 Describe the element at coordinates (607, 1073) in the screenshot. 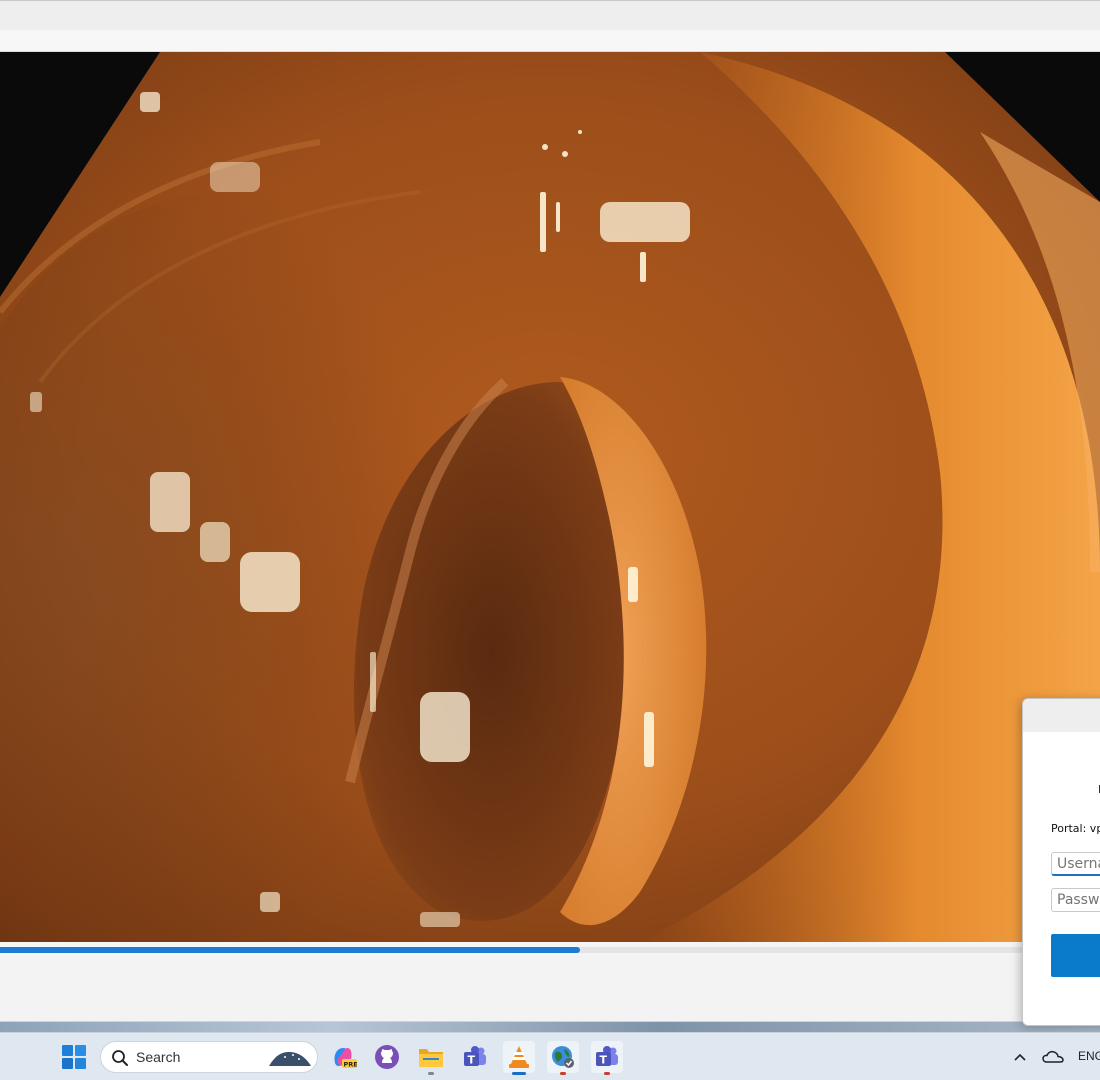

I see `teams-attention-indicator` at that location.